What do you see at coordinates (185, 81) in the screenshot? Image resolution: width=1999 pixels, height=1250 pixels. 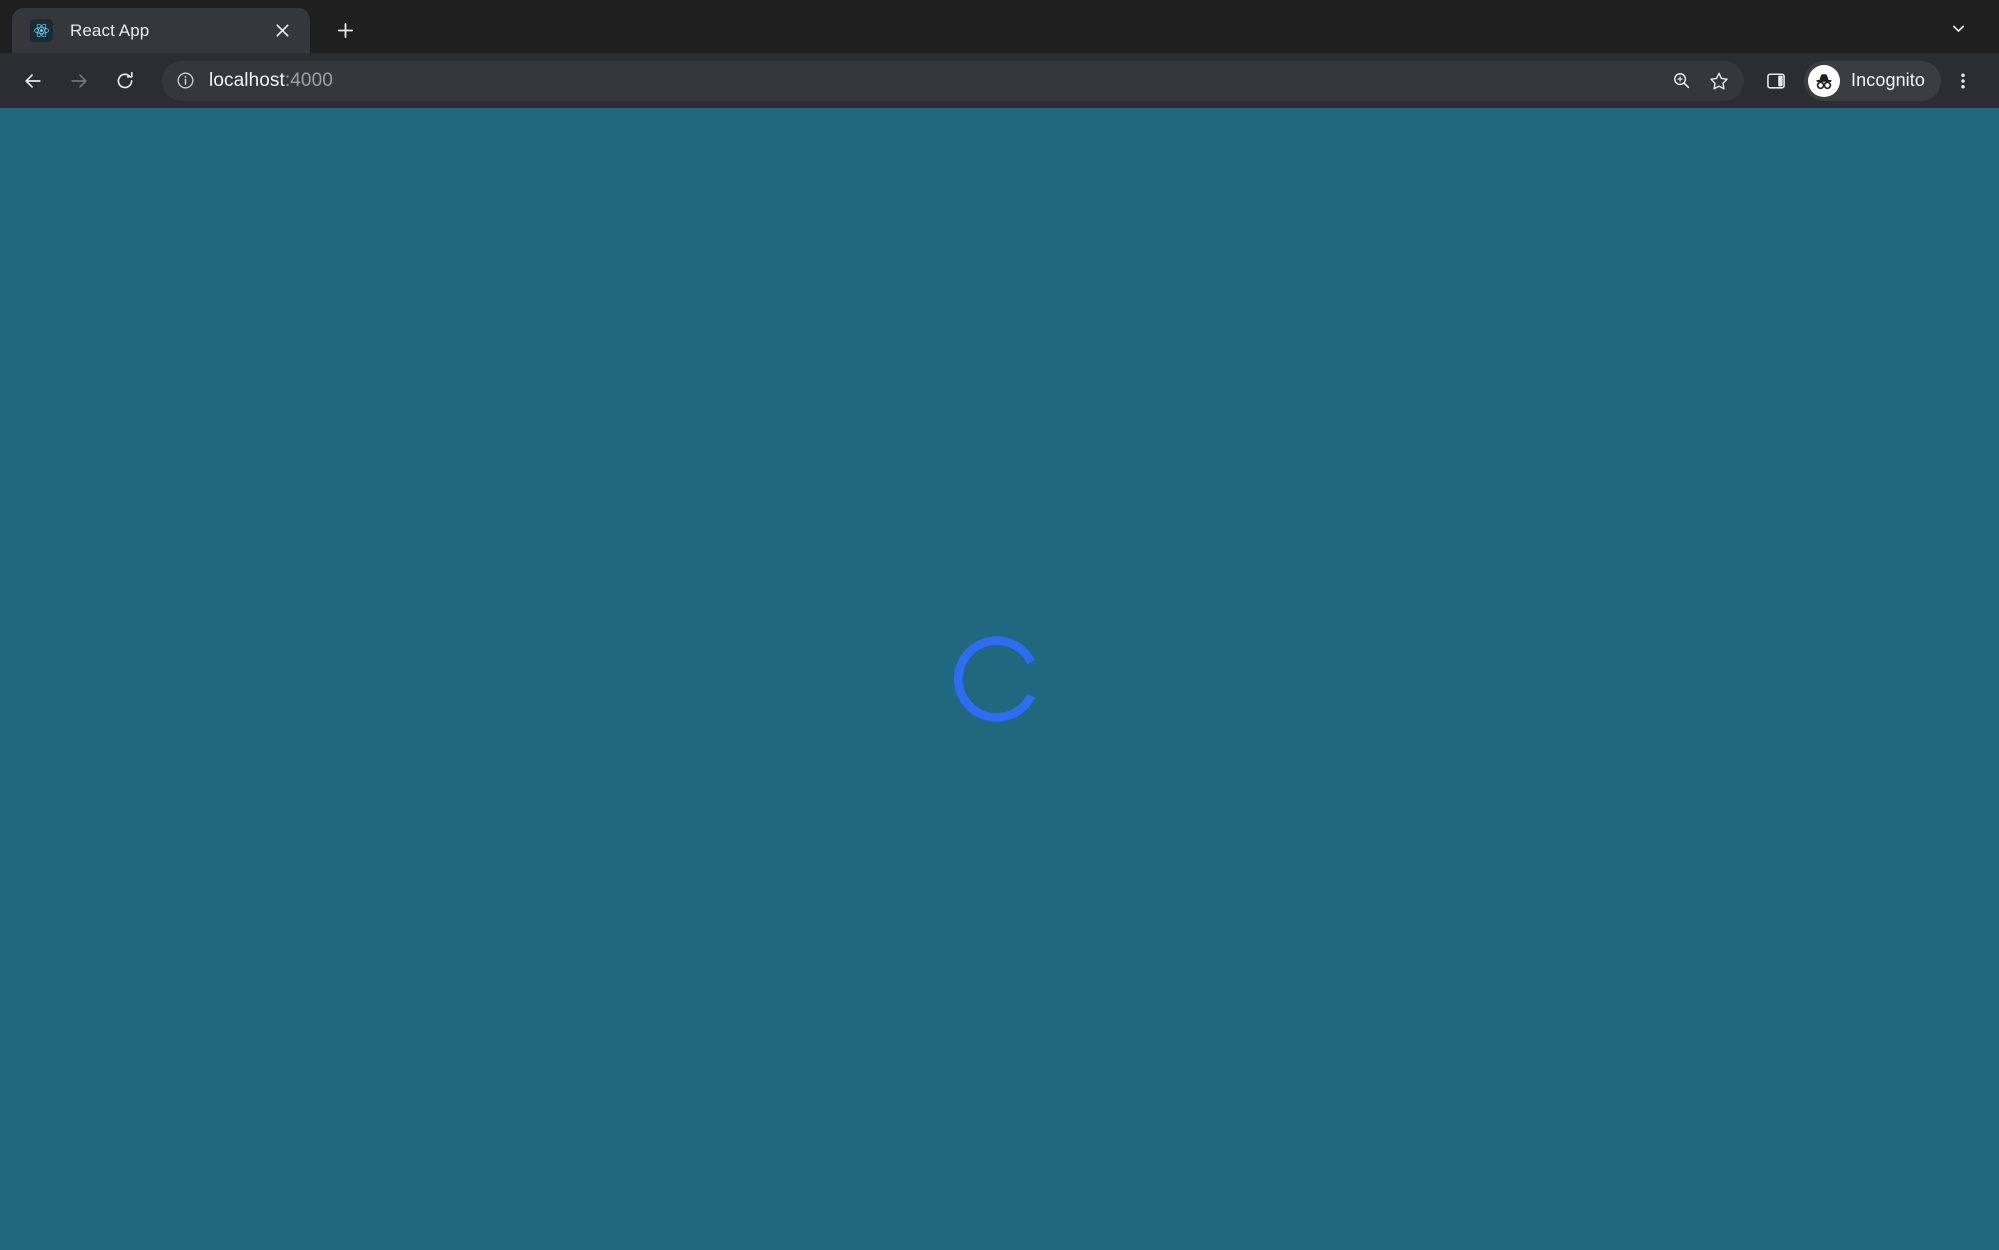 I see `info-circle-icon` at bounding box center [185, 81].